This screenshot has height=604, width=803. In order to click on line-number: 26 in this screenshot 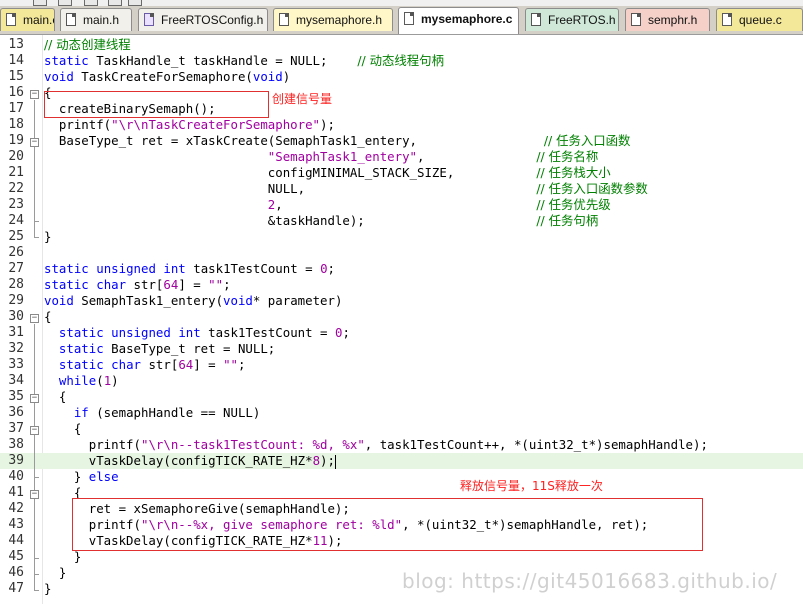, I will do `click(16, 252)`.